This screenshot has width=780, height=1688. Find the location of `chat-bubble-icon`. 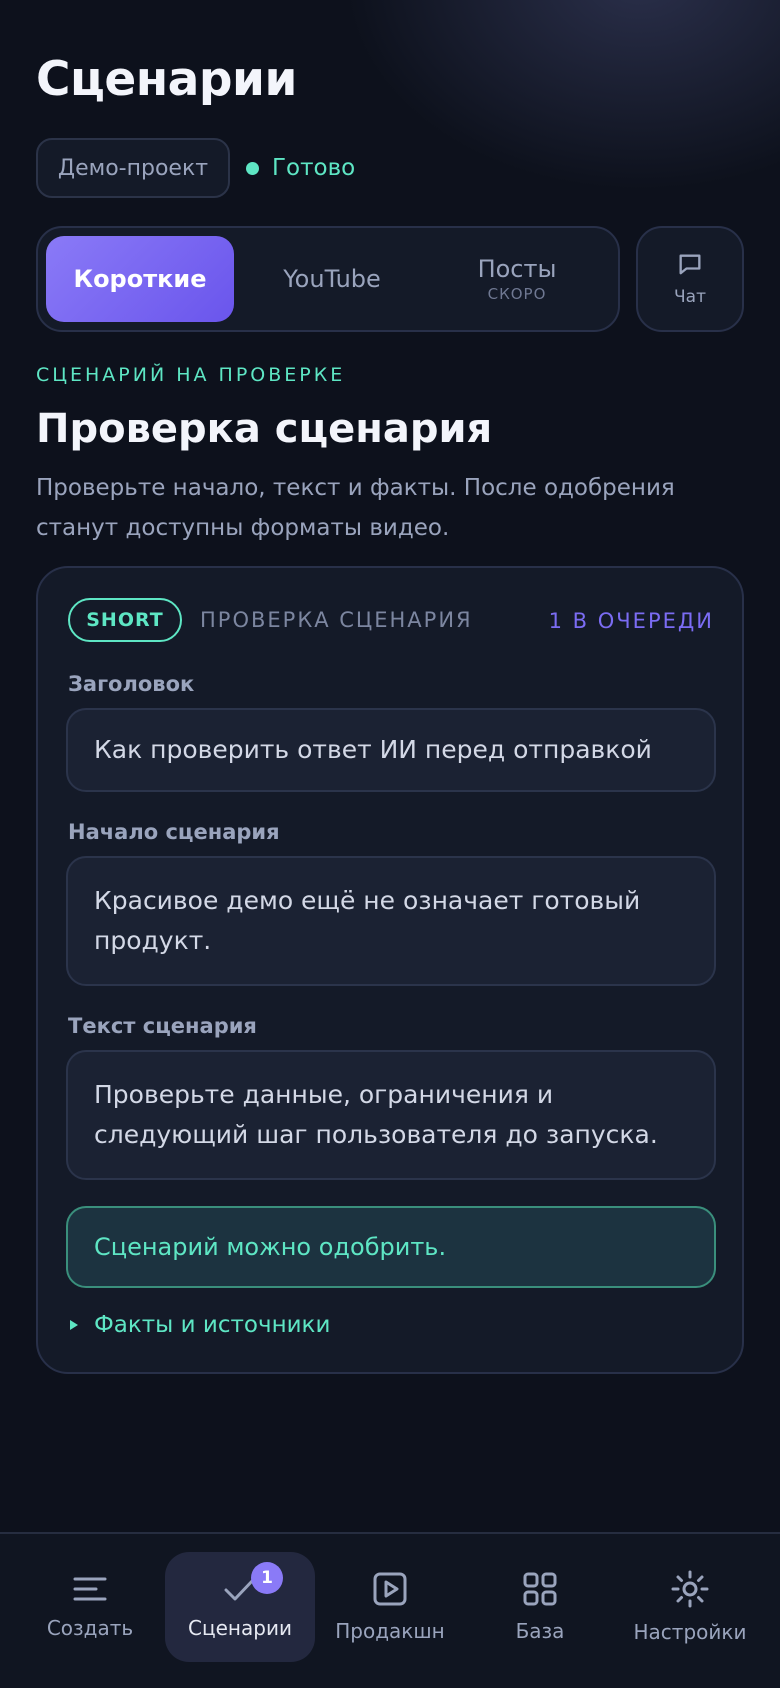

chat-bubble-icon is located at coordinates (690, 264).